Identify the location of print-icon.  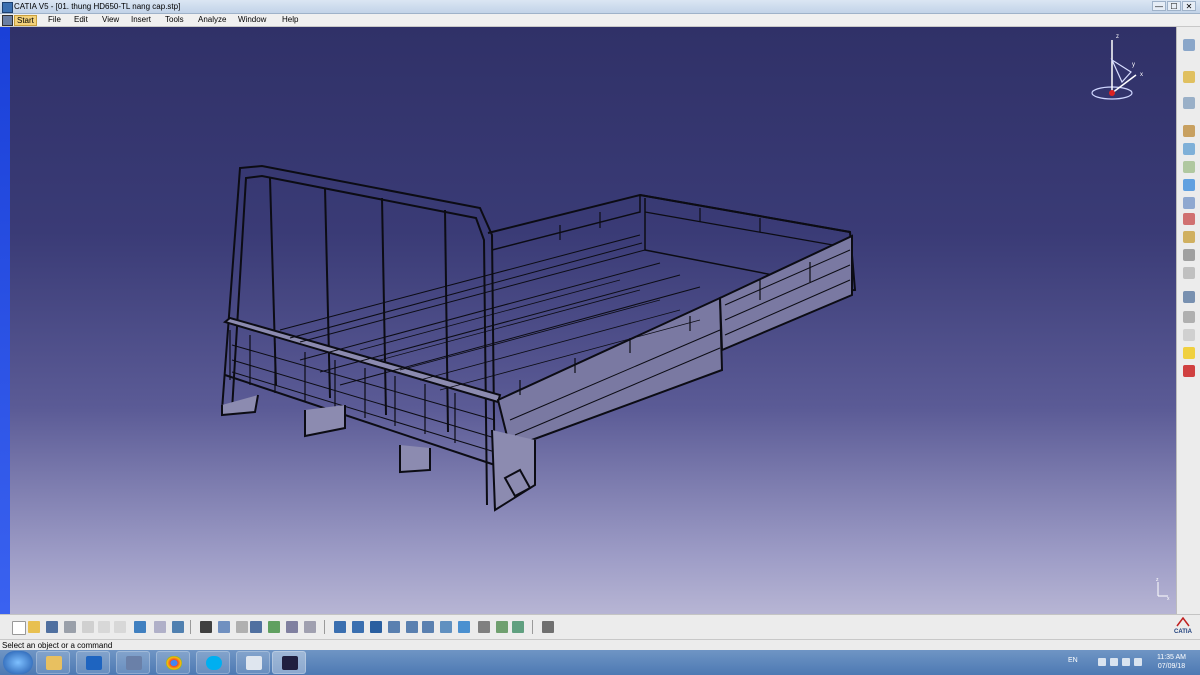
(70, 627).